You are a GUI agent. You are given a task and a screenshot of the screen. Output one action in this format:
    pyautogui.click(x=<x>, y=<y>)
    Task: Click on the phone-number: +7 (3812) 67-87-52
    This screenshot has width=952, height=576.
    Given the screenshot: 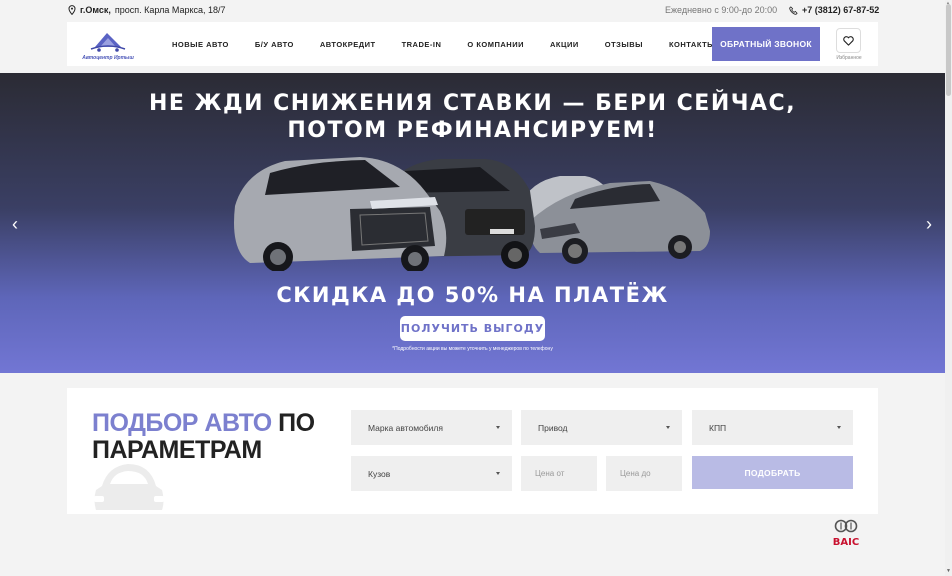 What is the action you would take?
    pyautogui.click(x=841, y=10)
    